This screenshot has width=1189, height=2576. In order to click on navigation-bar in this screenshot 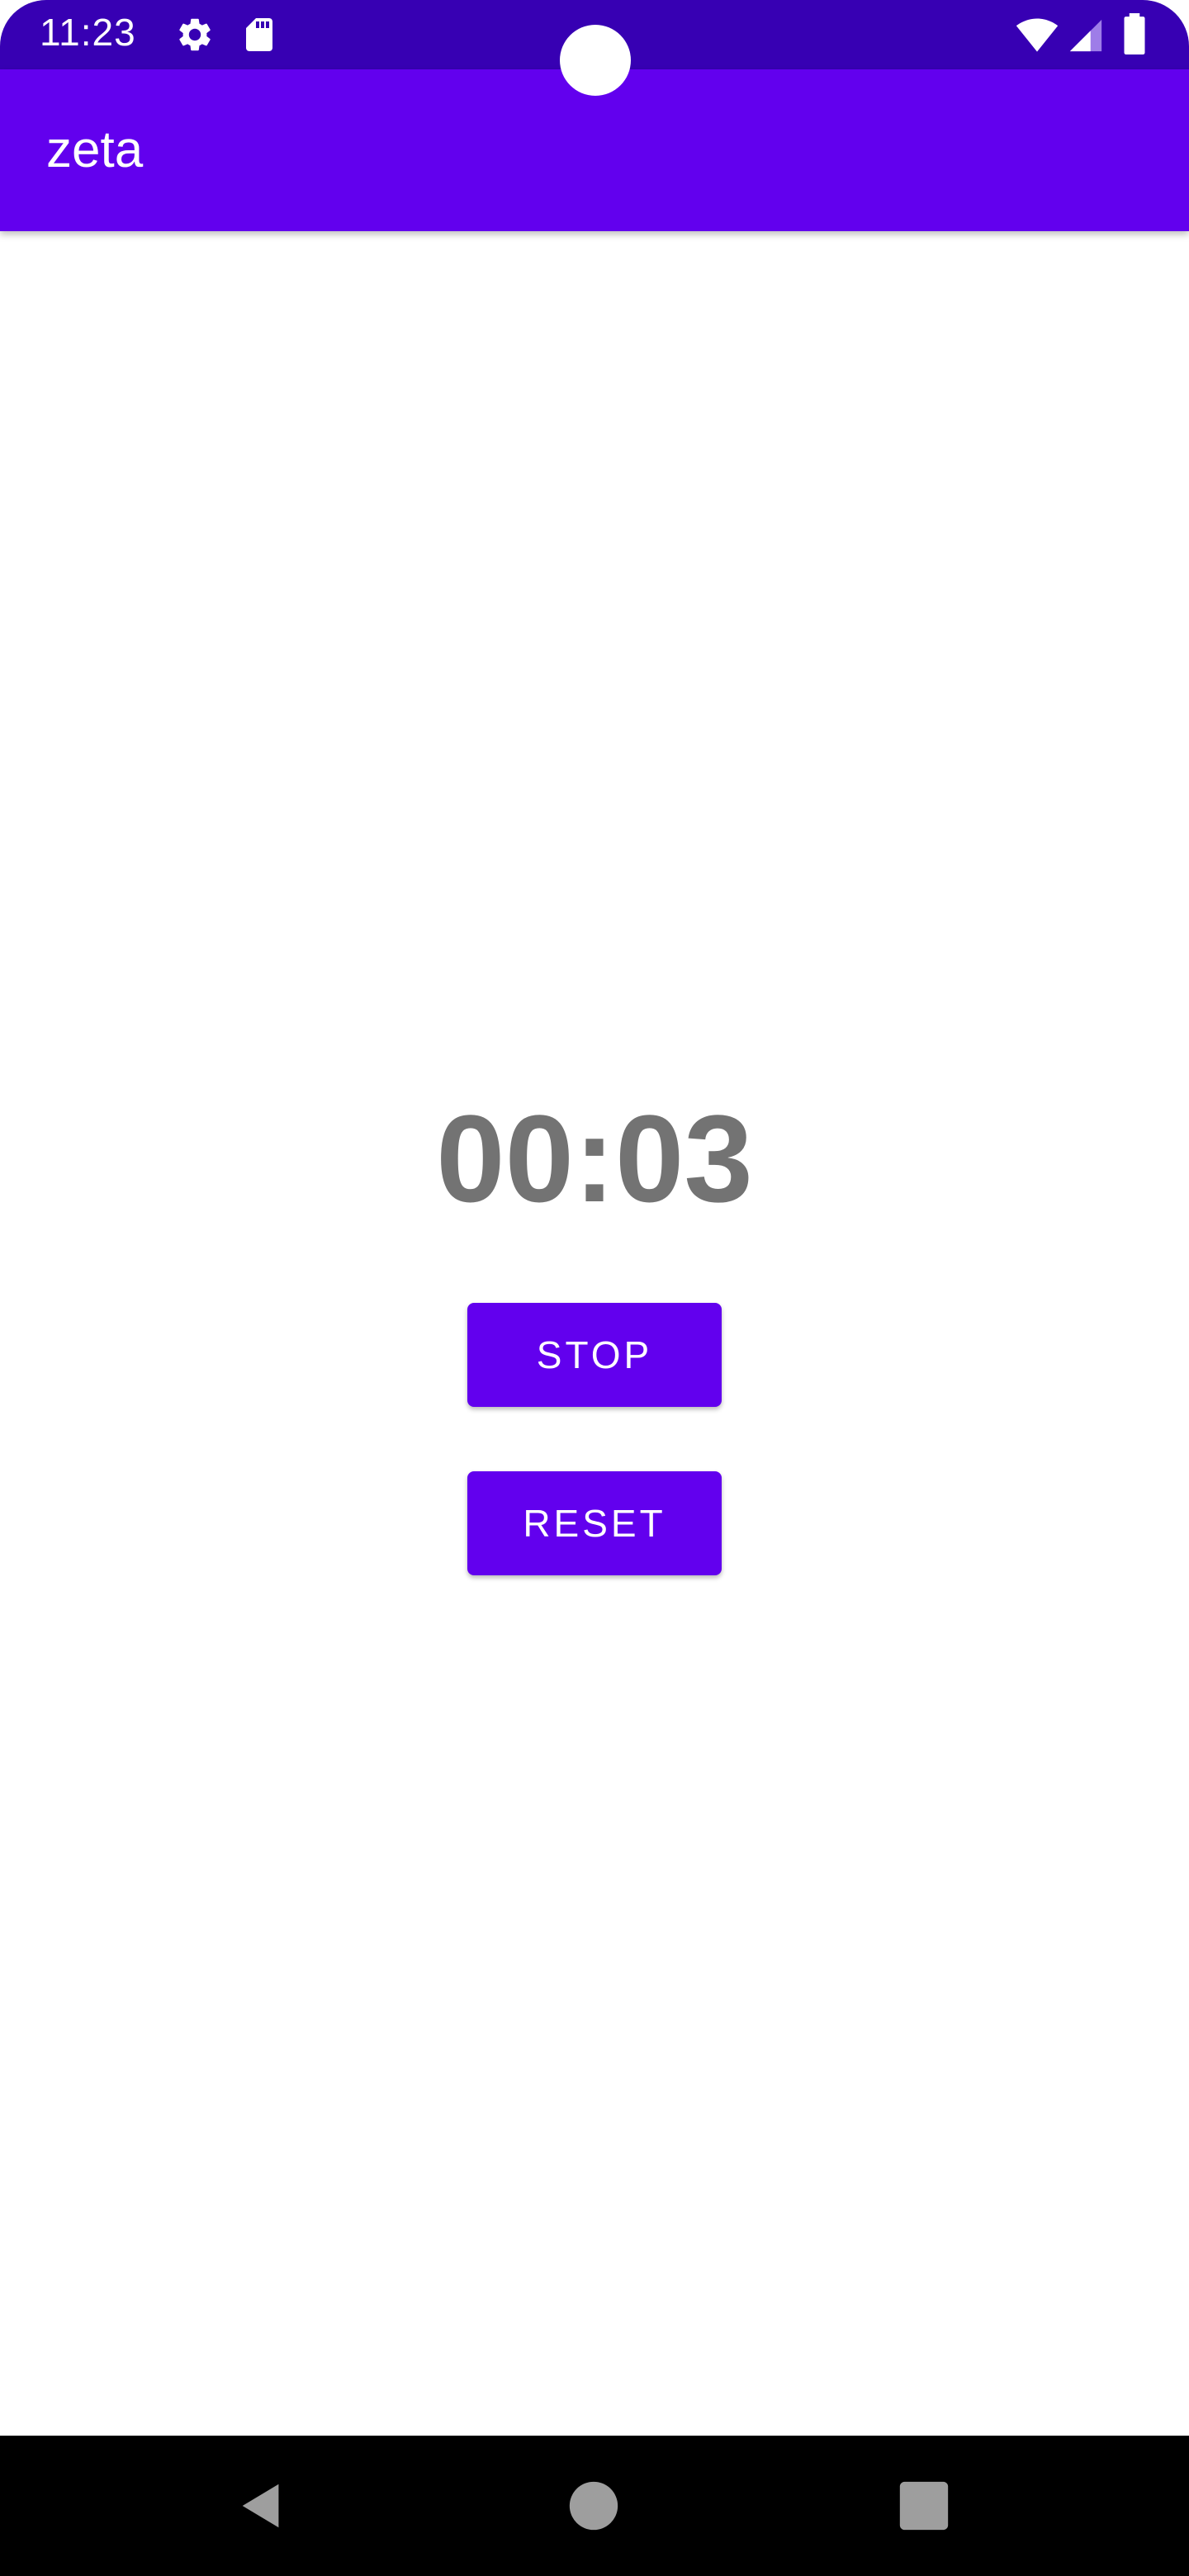, I will do `click(594, 2506)`.